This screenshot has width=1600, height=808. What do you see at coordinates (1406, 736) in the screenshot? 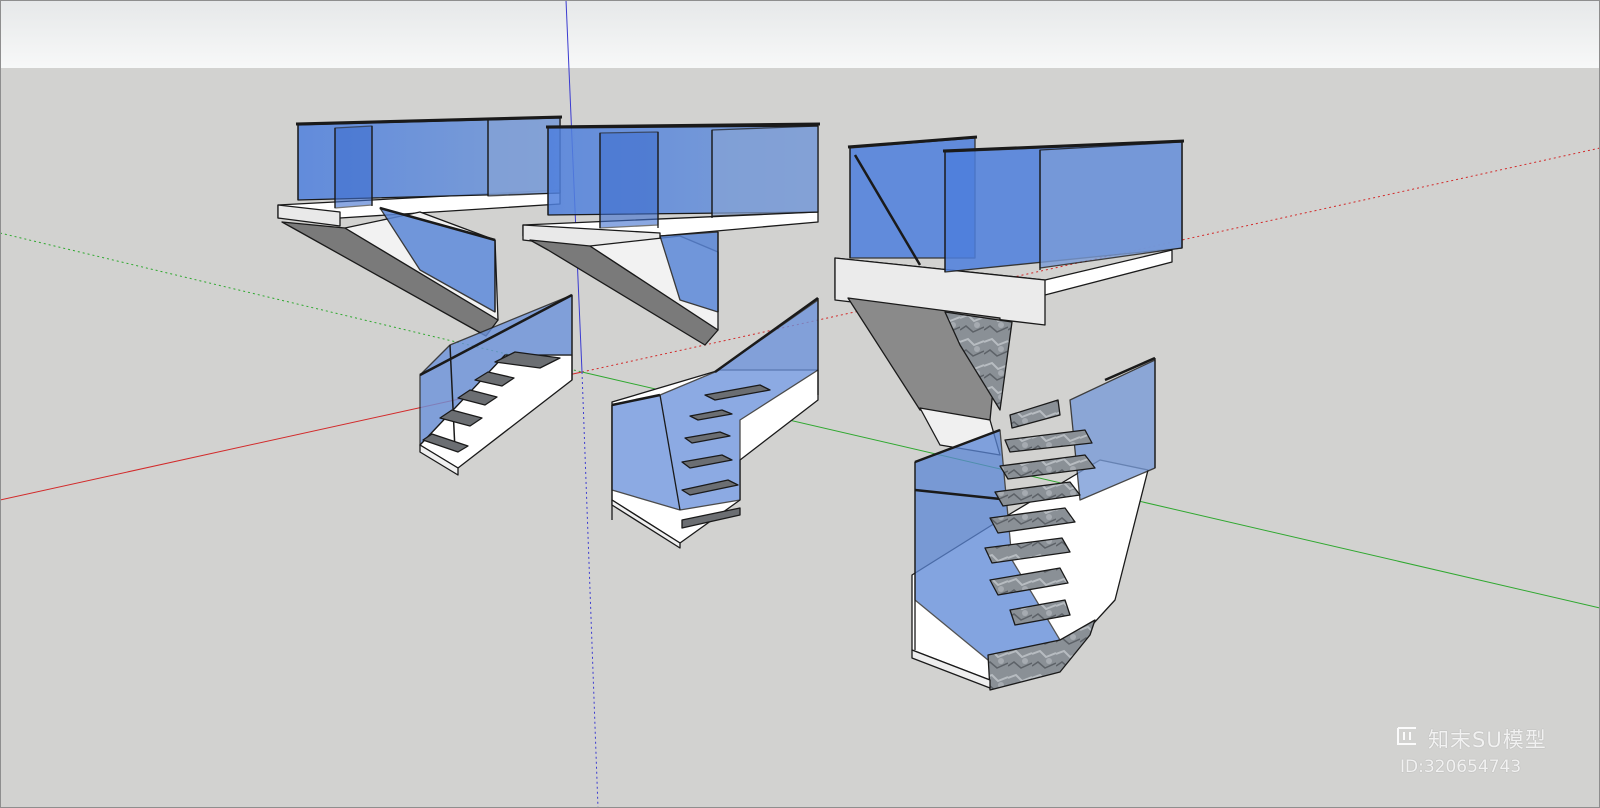
I see `zhimo-logo-icon` at bounding box center [1406, 736].